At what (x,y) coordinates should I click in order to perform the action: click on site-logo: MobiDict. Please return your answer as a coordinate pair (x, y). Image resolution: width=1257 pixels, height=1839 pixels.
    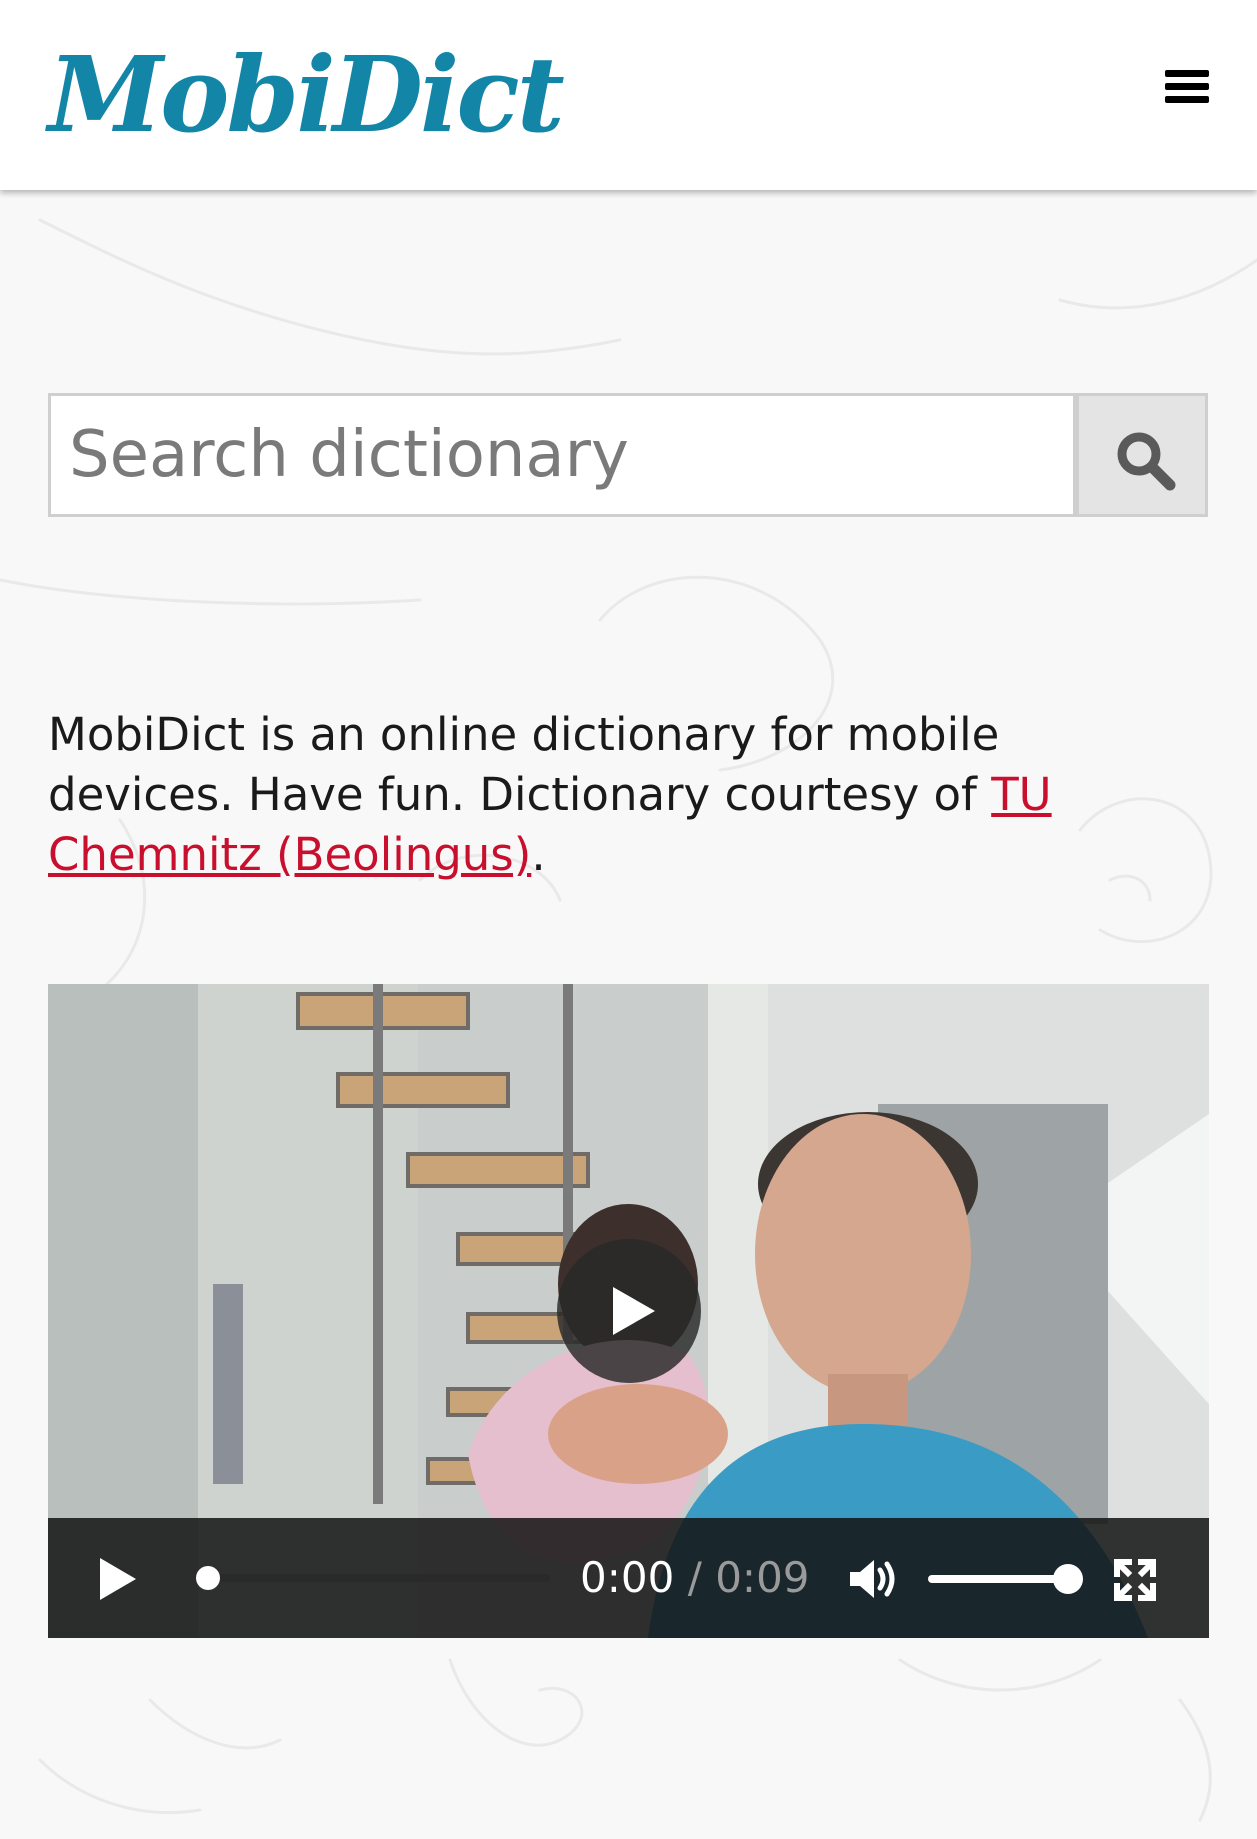
    Looking at the image, I should click on (306, 95).